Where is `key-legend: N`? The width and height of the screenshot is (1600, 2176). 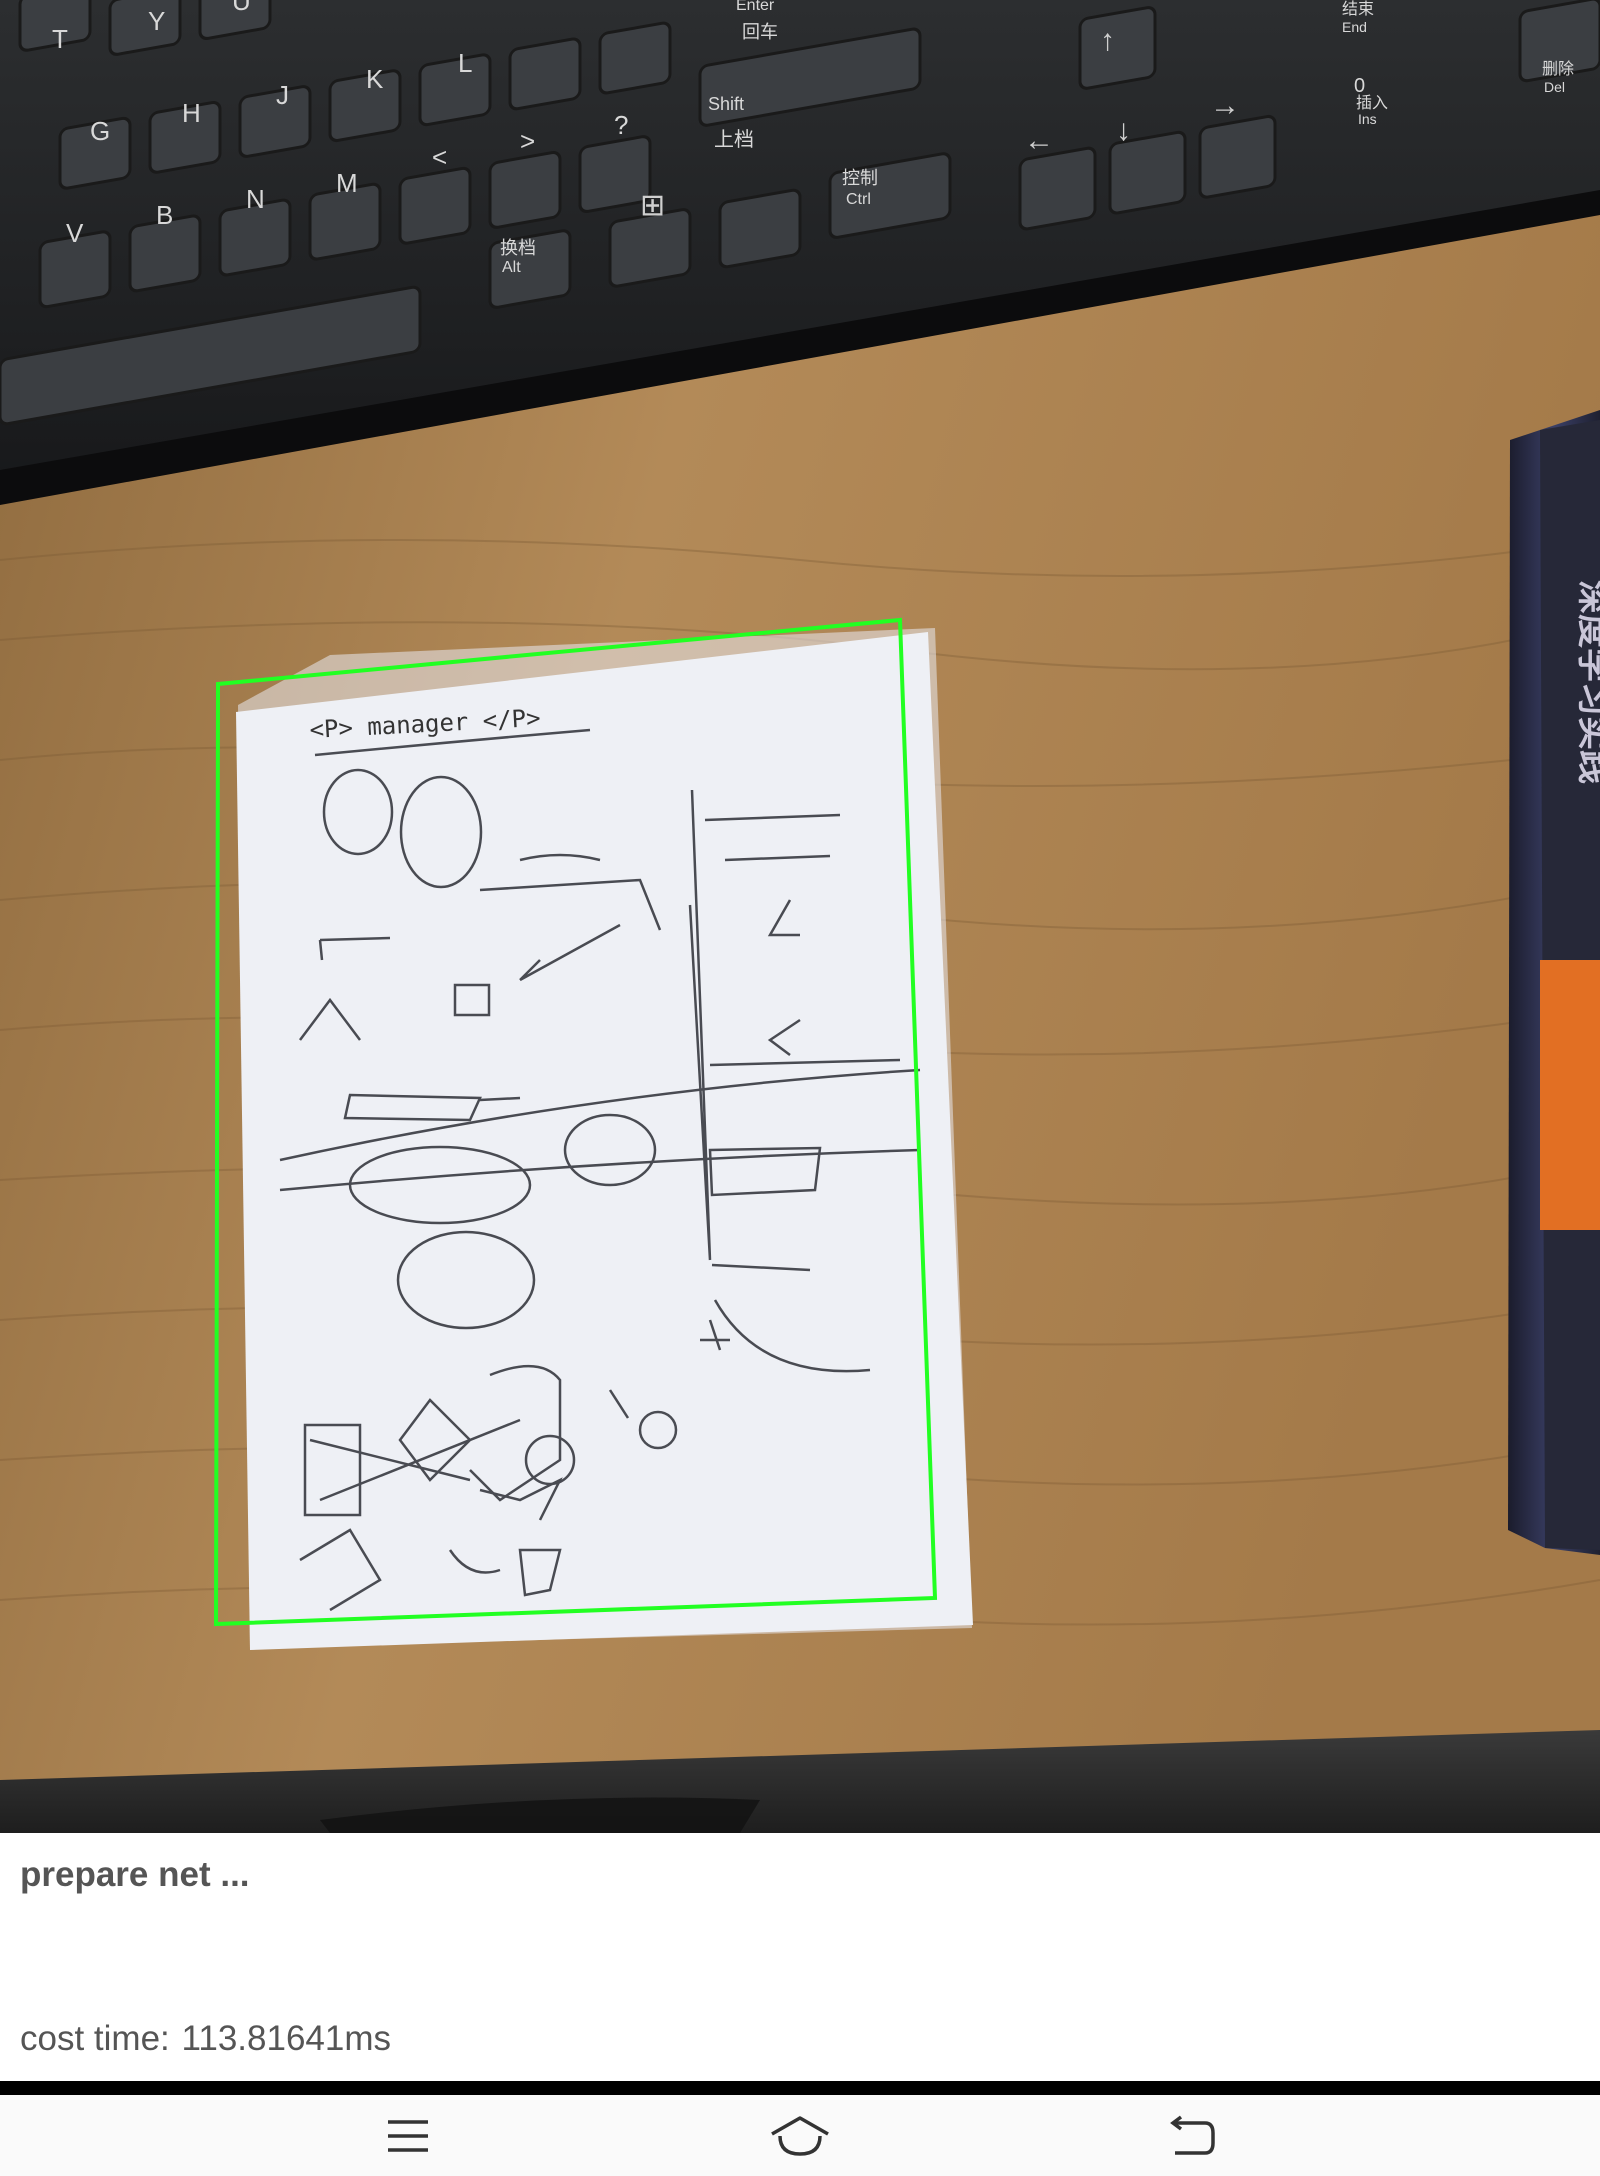 key-legend: N is located at coordinates (255, 199).